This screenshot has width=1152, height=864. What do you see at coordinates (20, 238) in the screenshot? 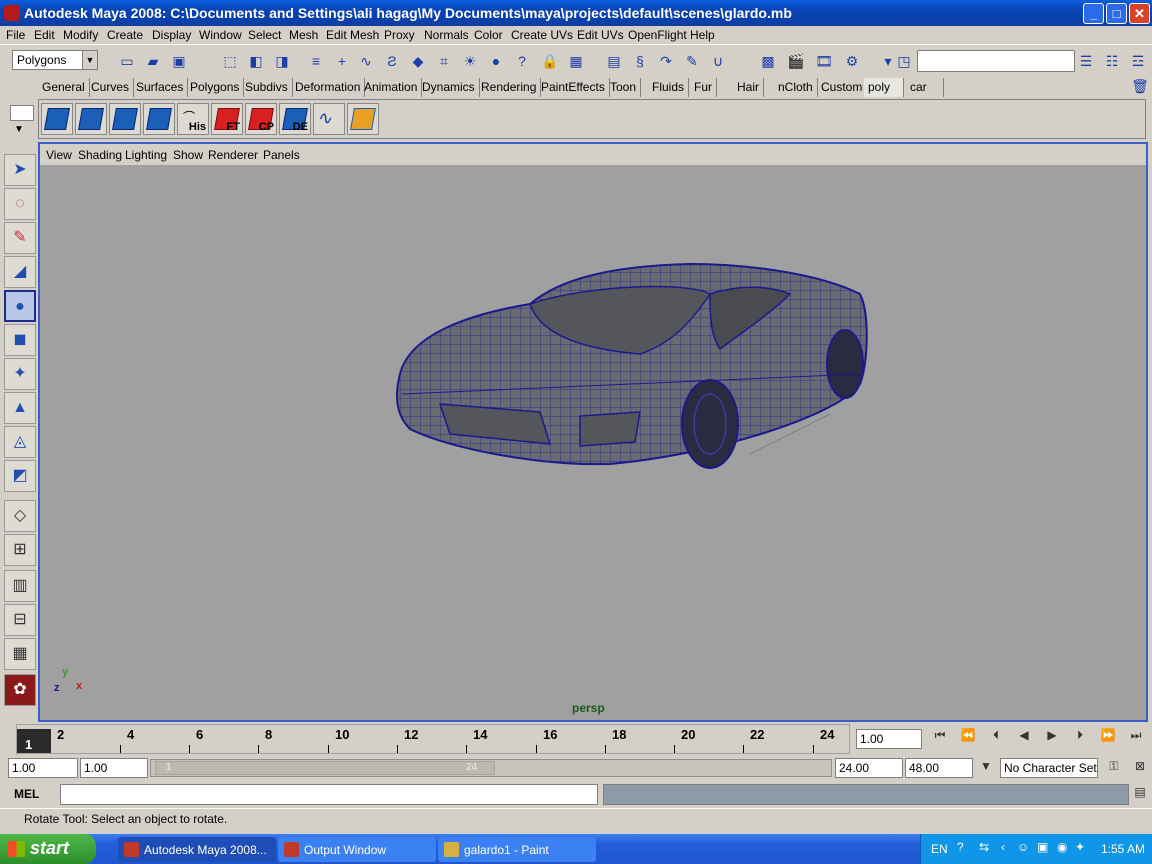
I see `paint-select-icon: ✎` at bounding box center [20, 238].